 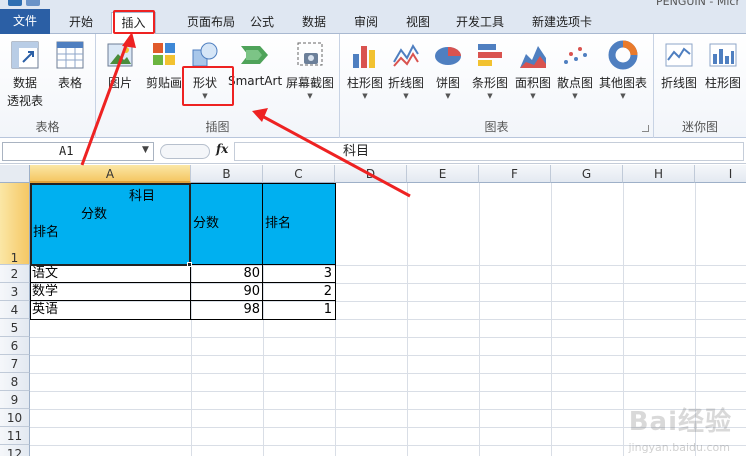 I want to click on cell-b4: 98, so click(x=227, y=310).